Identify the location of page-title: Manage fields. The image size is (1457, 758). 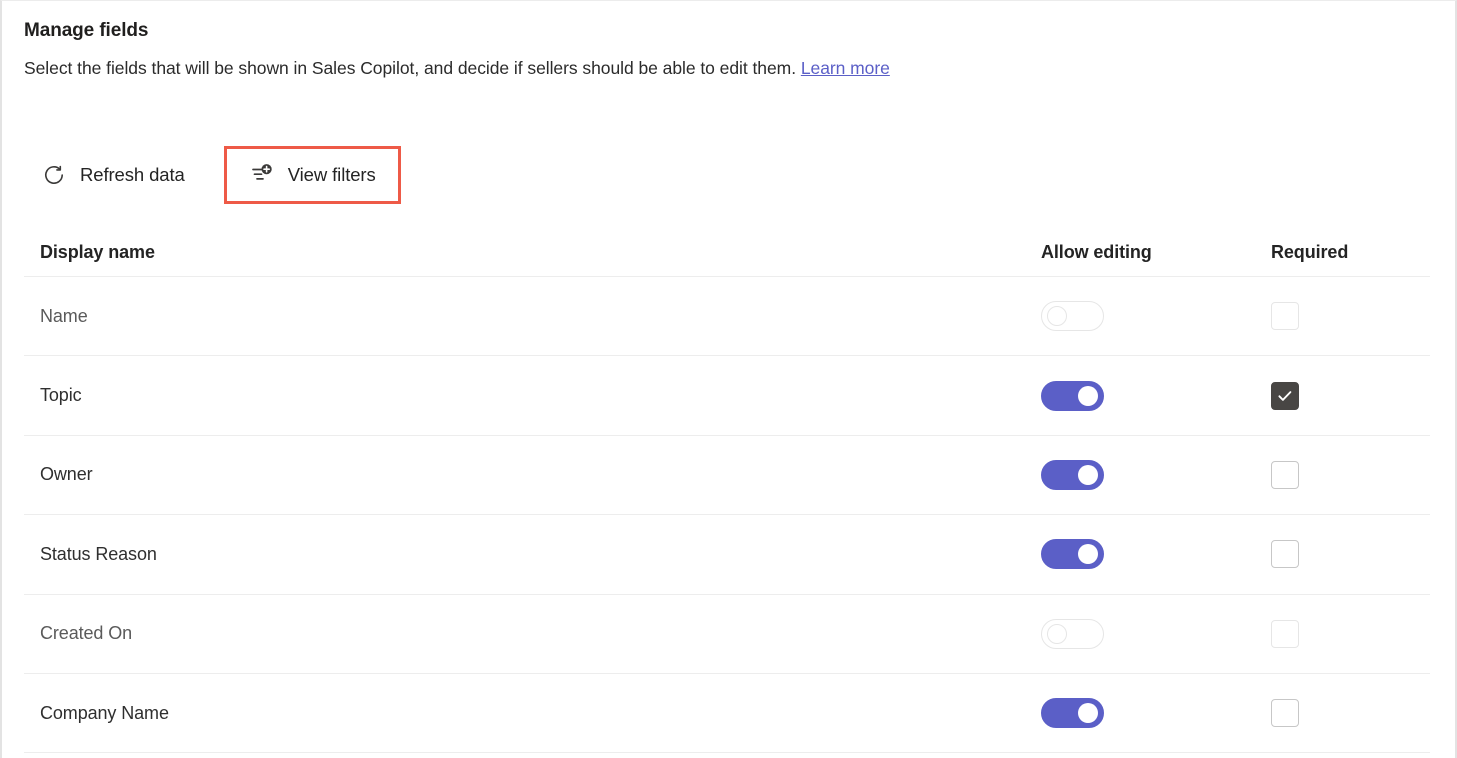
(86, 30).